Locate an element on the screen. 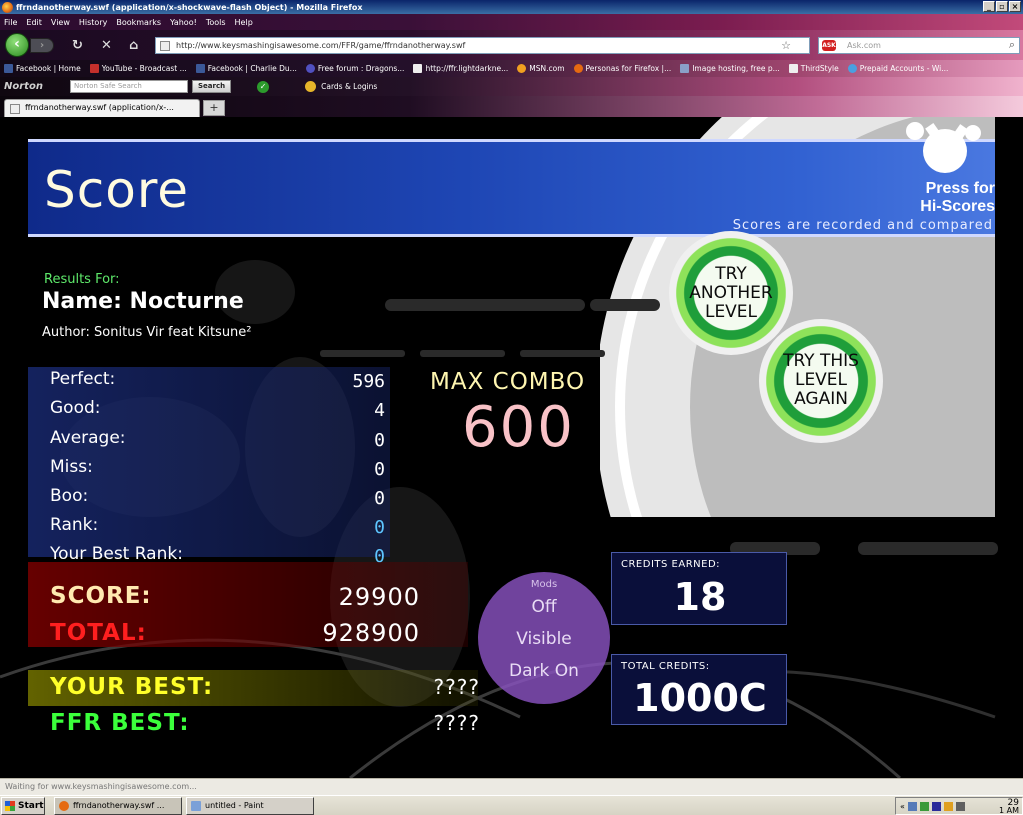 The width and height of the screenshot is (1023, 815). paint-icon is located at coordinates (196, 806).